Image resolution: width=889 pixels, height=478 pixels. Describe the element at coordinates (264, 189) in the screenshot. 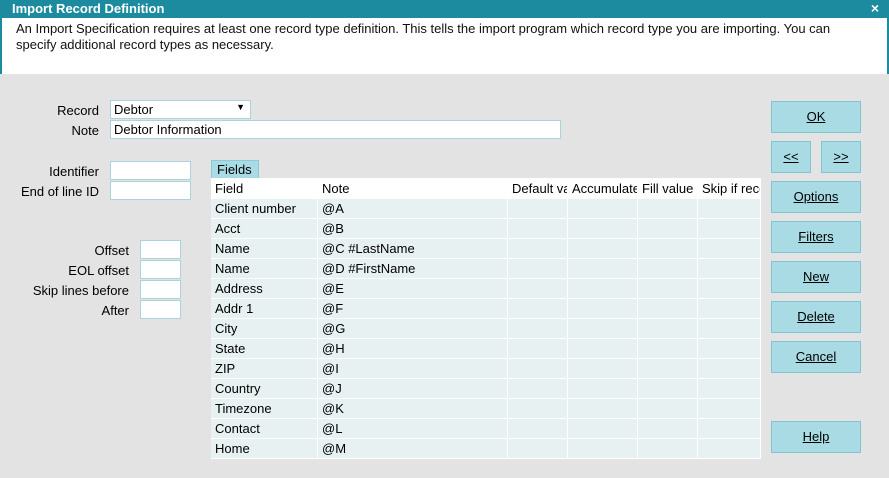

I see `column-header: Field` at that location.